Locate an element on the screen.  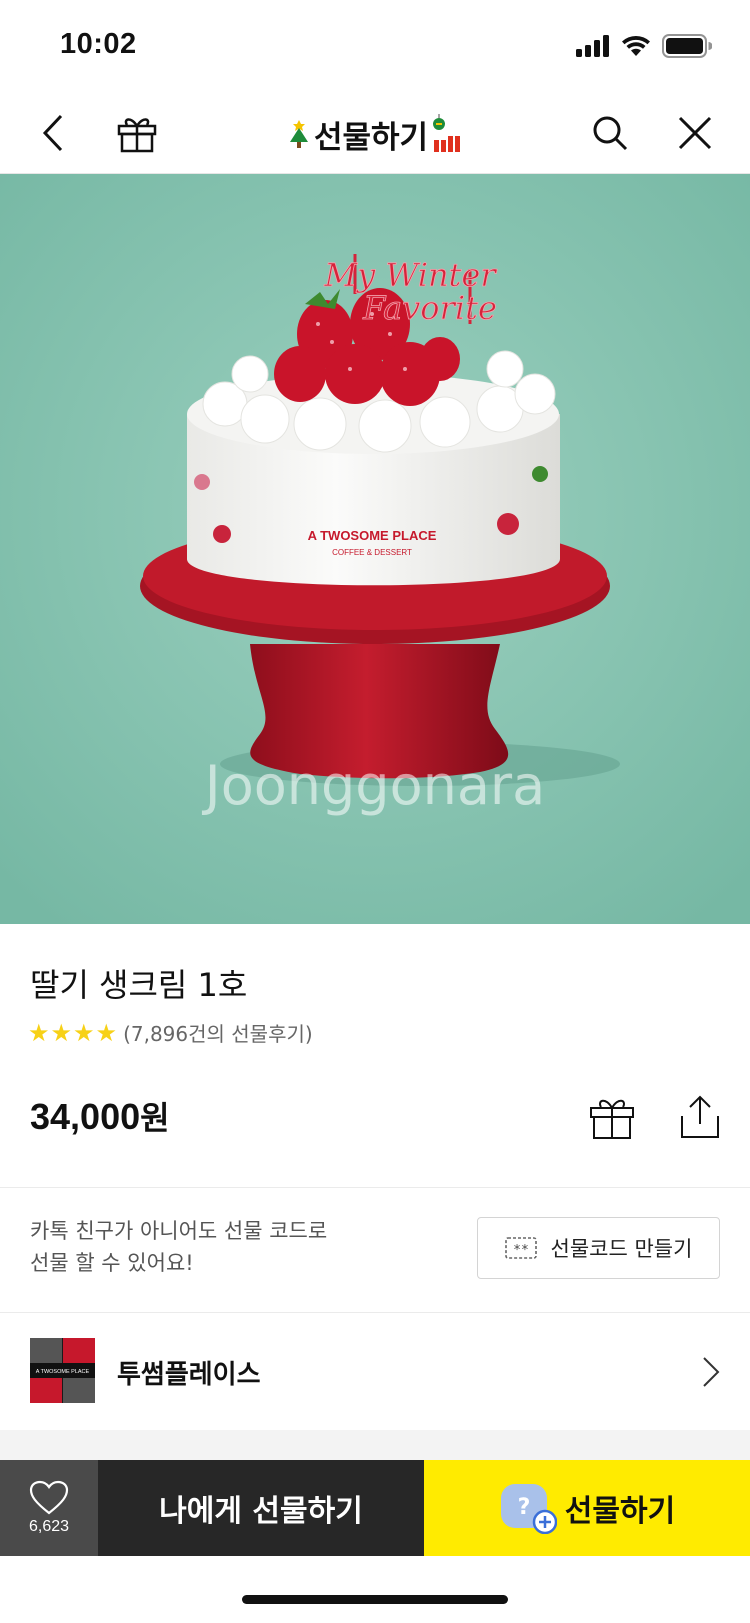
bottom-action-bar: 6,623 나에게 선물하기 ? 선물하기 is located at coordinates (375, 1508).